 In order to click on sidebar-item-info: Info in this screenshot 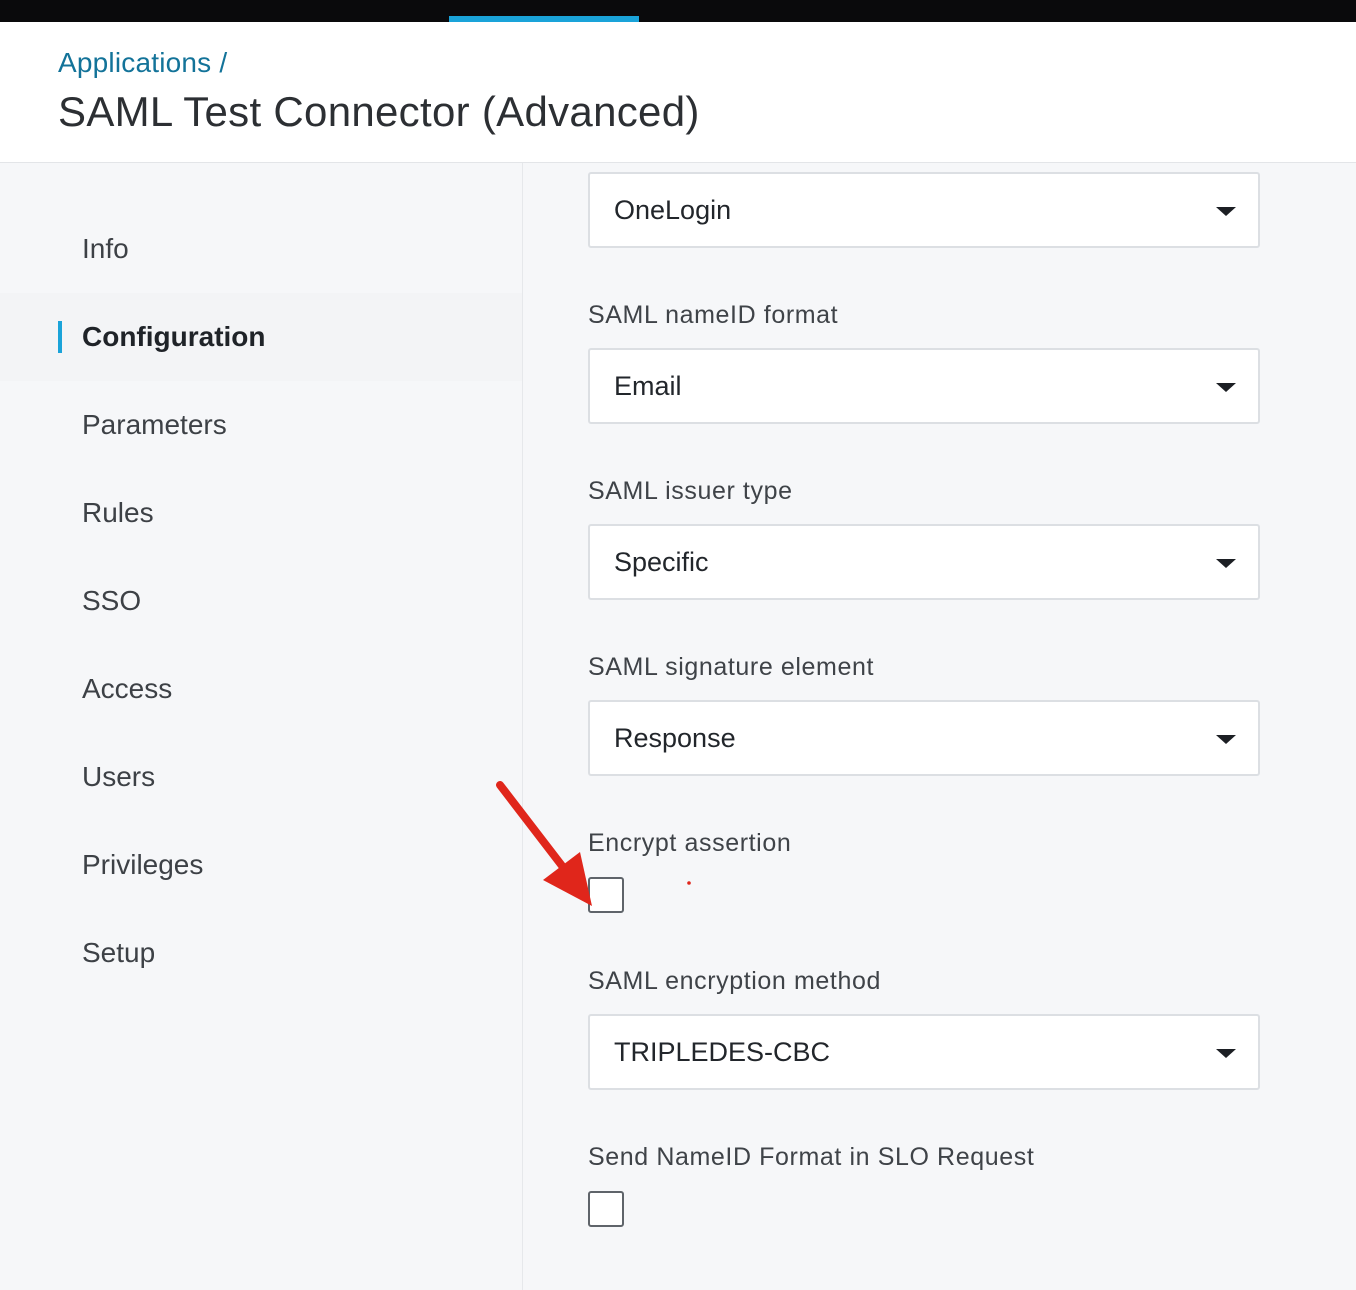, I will do `click(261, 249)`.